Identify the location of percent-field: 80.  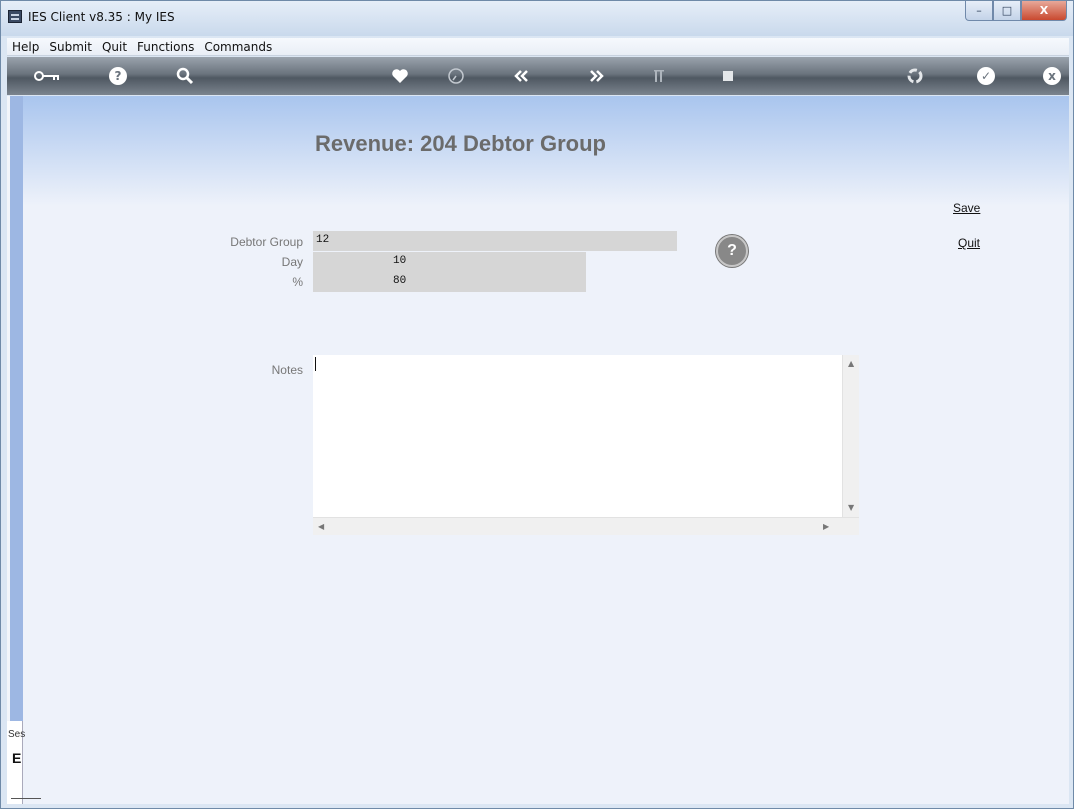
(449, 282).